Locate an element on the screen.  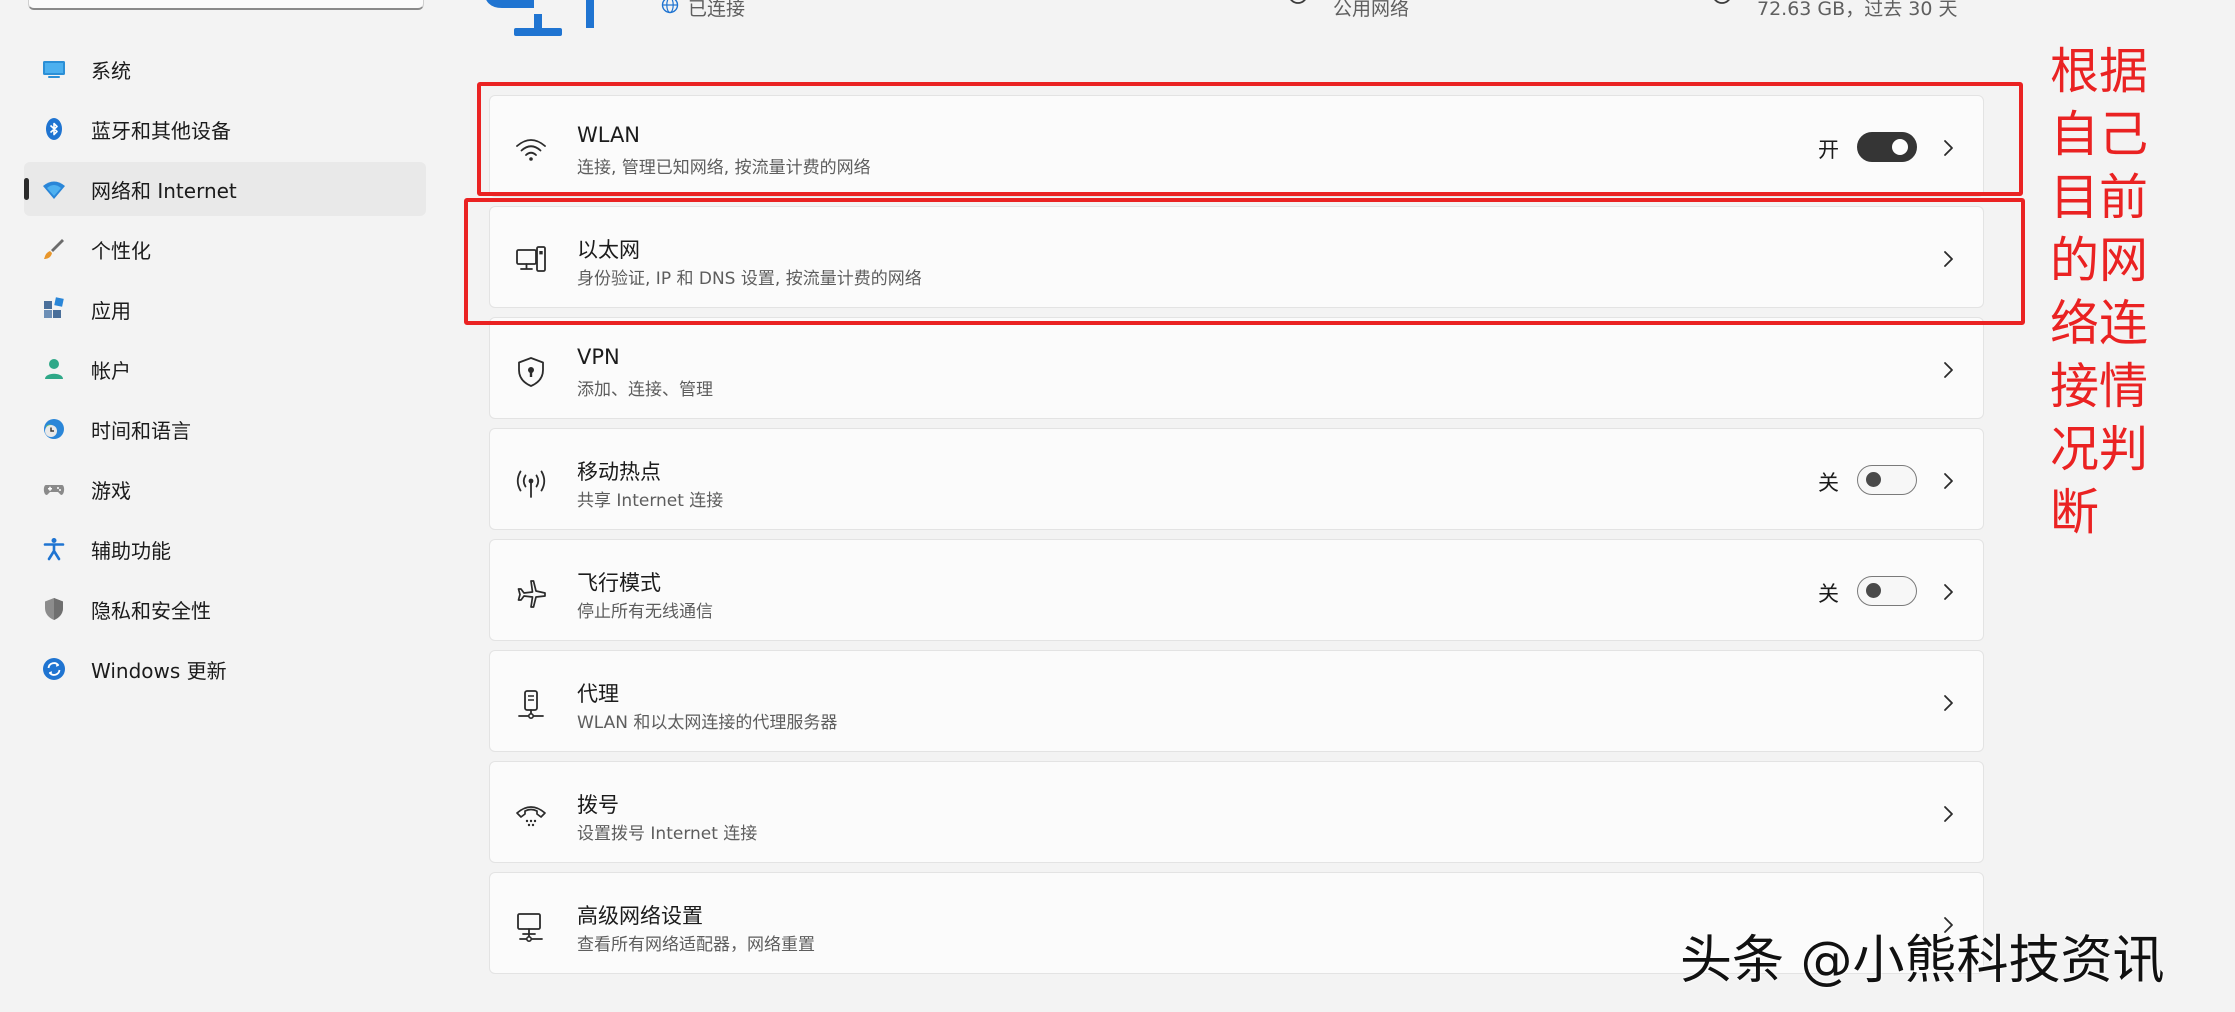
vpn-title: VPN is located at coordinates (598, 357).